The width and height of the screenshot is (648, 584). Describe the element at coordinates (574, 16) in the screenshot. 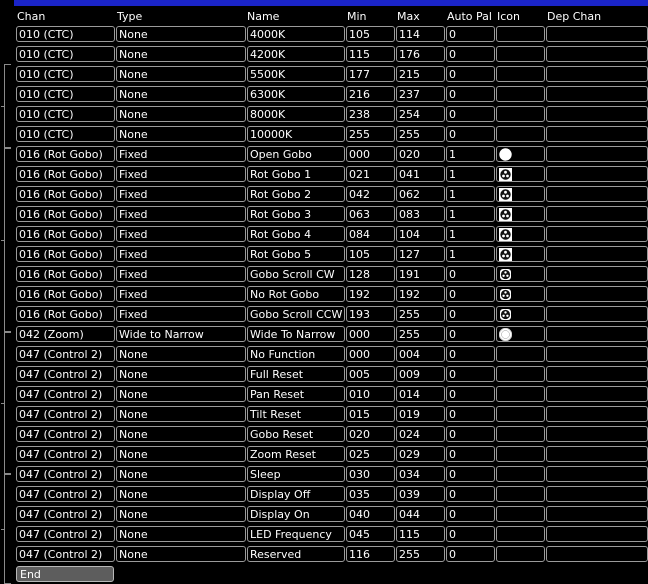

I see `header-dep-chan: Dep Chan` at that location.